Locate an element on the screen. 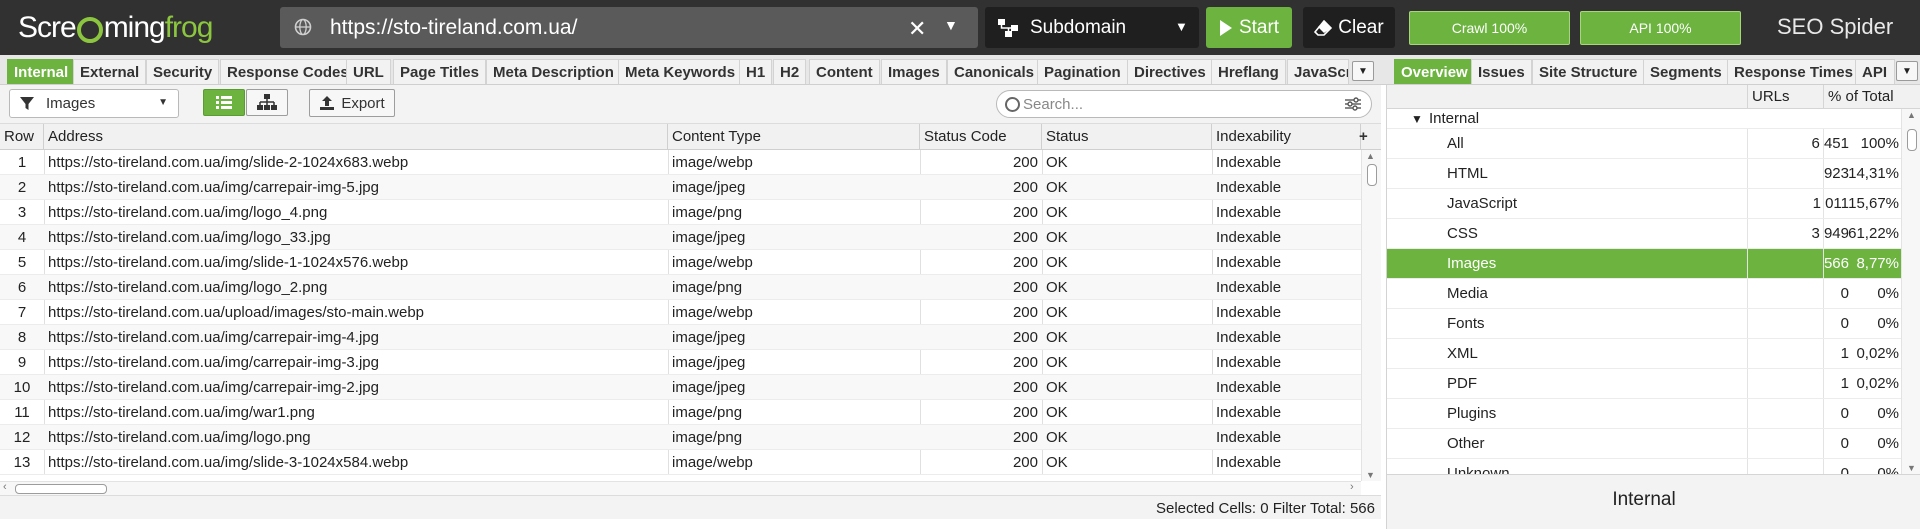 This screenshot has height=529, width=1920. search-input is located at coordinates (1173, 104).